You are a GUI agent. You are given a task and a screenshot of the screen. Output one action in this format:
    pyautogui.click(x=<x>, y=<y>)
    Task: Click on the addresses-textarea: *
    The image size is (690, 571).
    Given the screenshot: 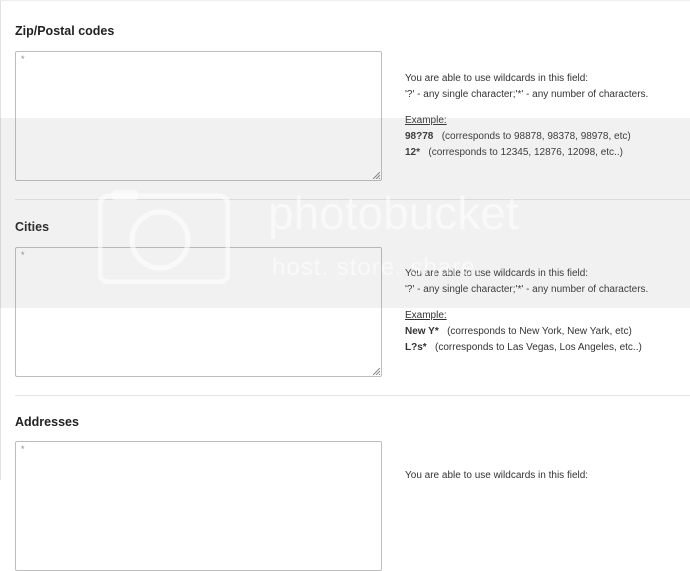 What is the action you would take?
    pyautogui.click(x=198, y=506)
    